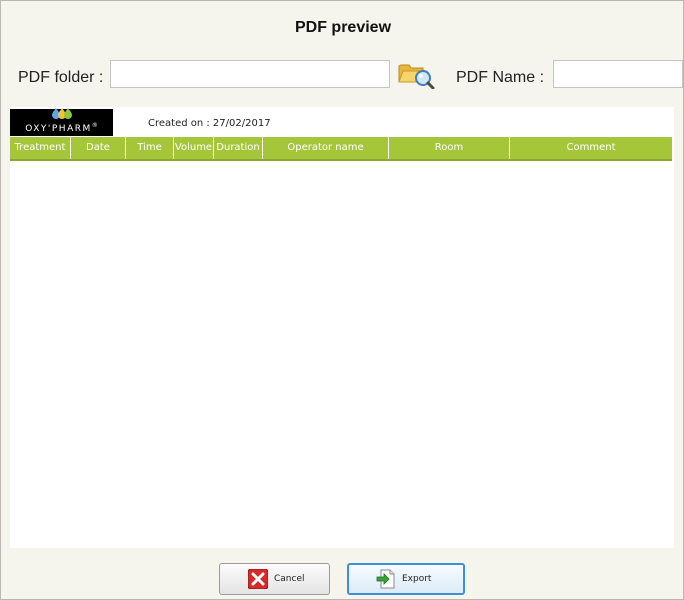  I want to click on oxypharm-logo: OXY'PHARM®, so click(61, 122).